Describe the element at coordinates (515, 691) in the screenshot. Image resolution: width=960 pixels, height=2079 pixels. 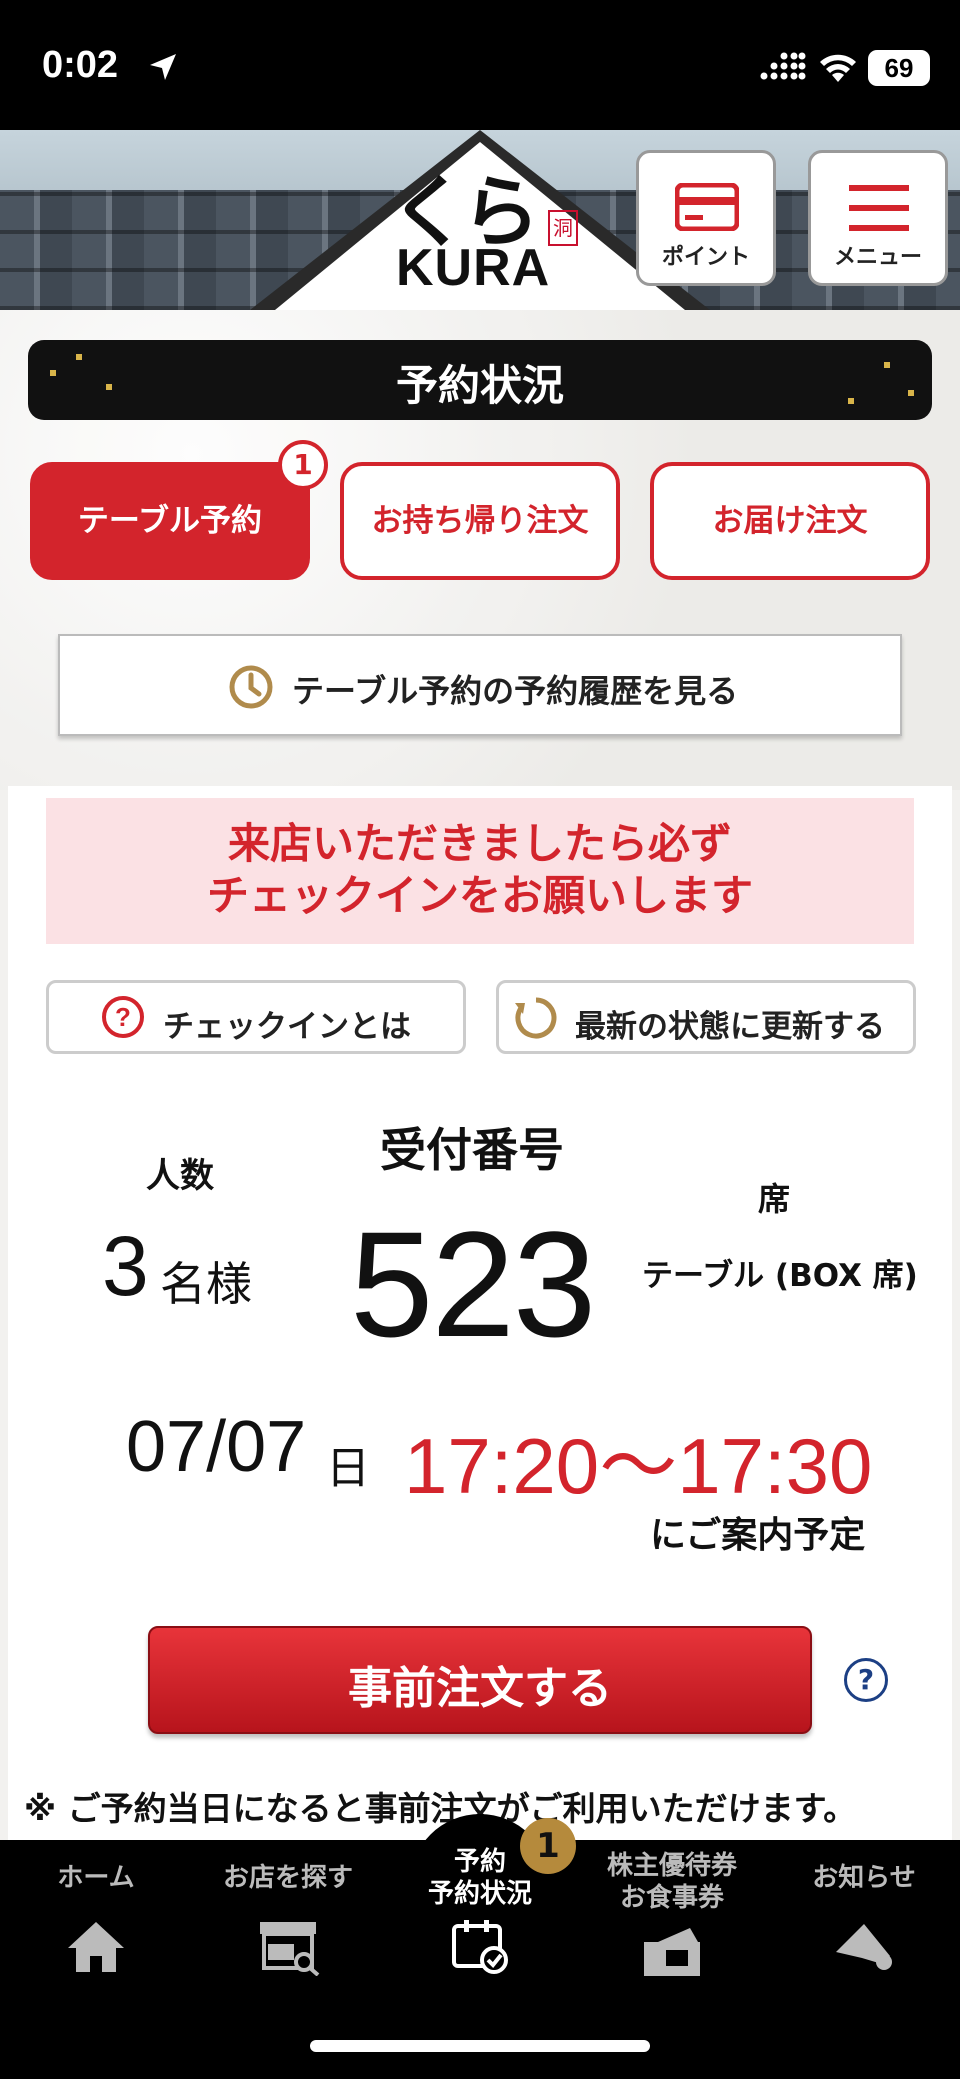
I see `reservation-history-label: テーブル予約の予約履歴を見る` at that location.